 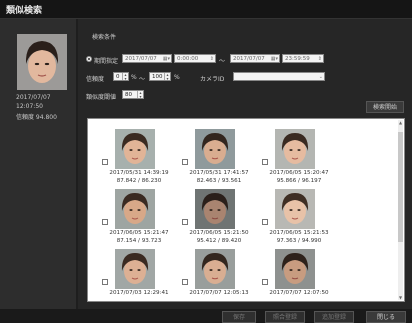 What do you see at coordinates (400, 297) in the screenshot?
I see `scroll-down-icon: ▼` at bounding box center [400, 297].